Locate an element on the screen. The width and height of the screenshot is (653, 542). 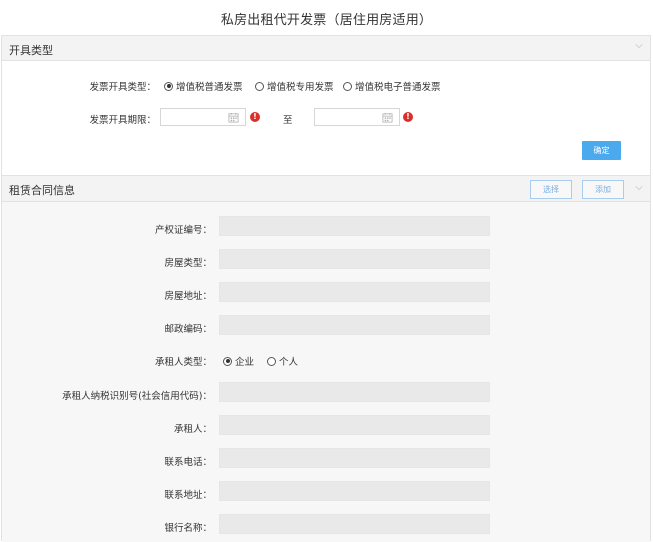
tenant-taxid-field is located at coordinates (354, 392).